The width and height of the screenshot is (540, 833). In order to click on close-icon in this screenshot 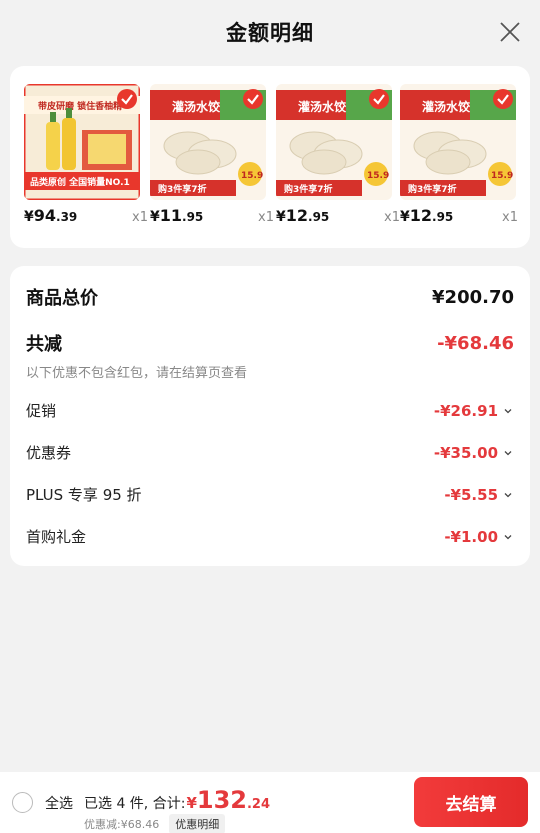, I will do `click(510, 32)`.